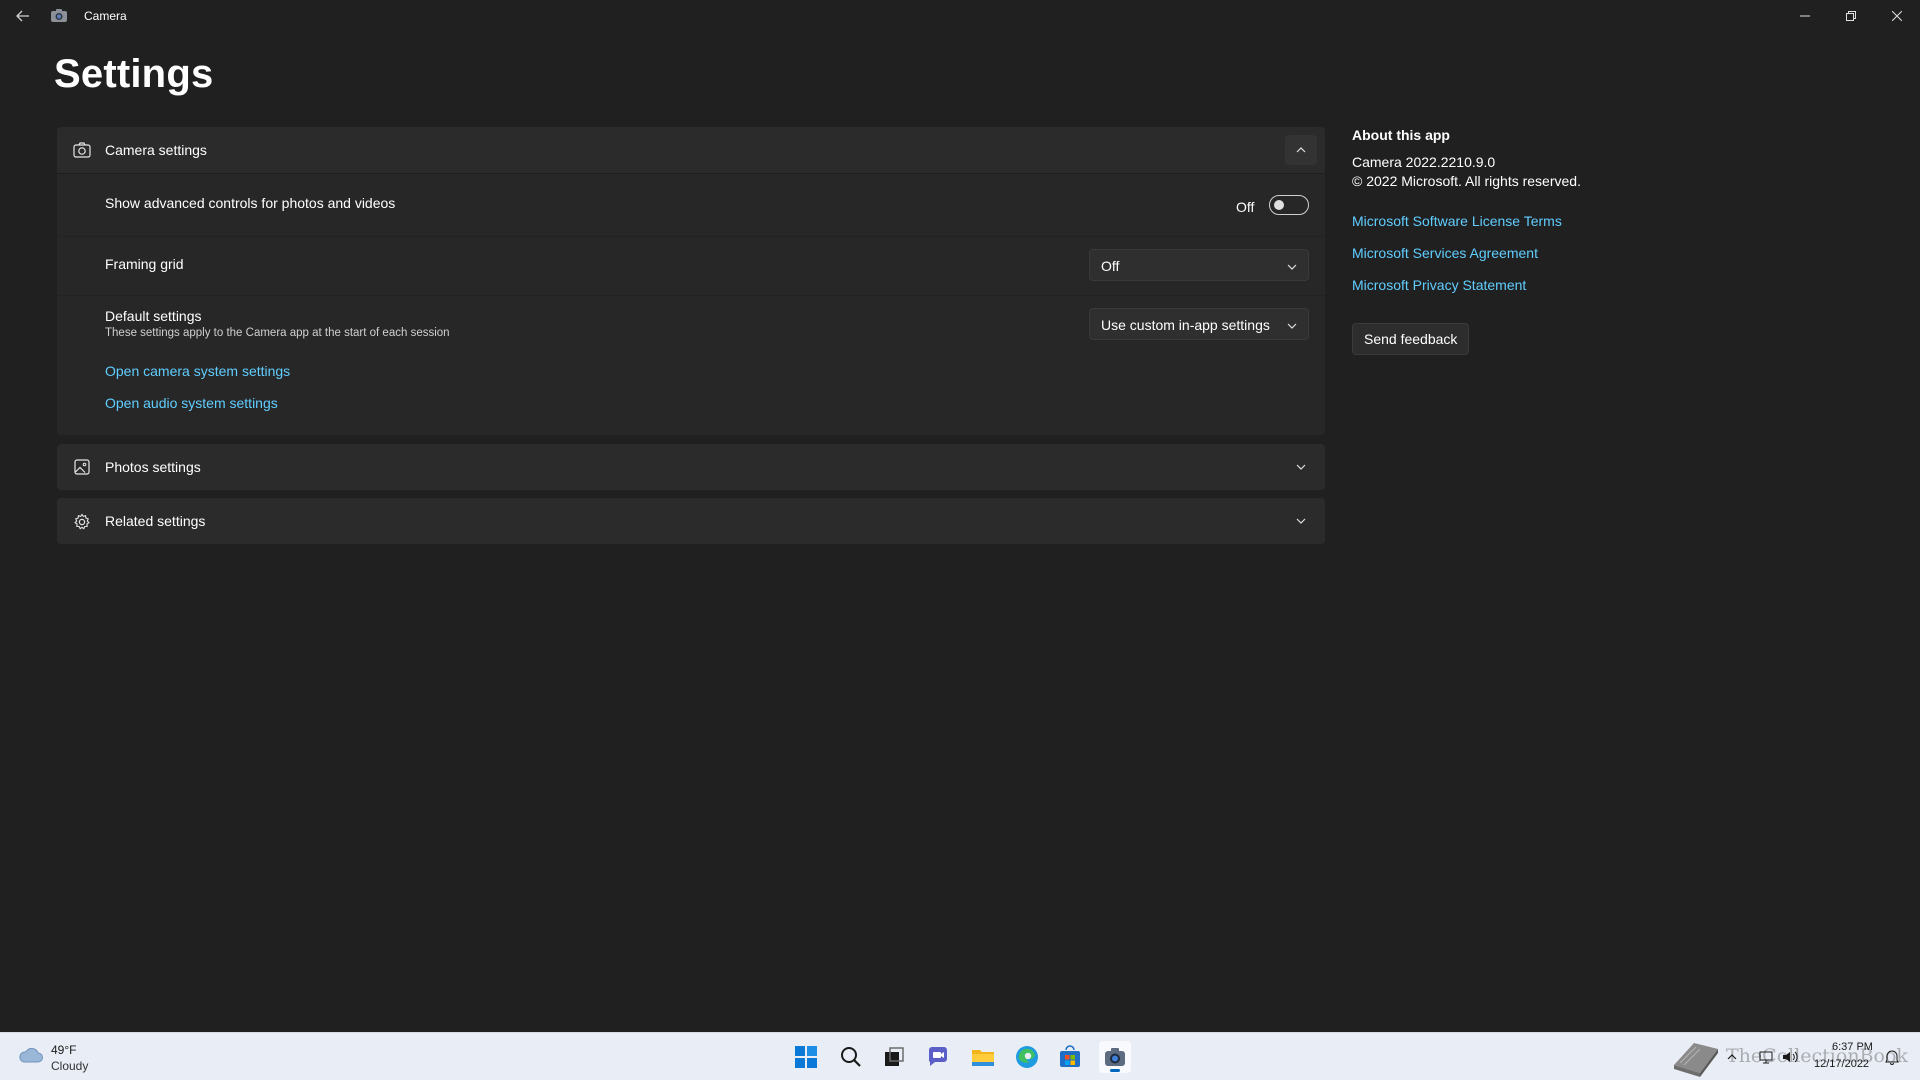 The image size is (1920, 1080). Describe the element at coordinates (1892, 1056) in the screenshot. I see `notifications-icon` at that location.